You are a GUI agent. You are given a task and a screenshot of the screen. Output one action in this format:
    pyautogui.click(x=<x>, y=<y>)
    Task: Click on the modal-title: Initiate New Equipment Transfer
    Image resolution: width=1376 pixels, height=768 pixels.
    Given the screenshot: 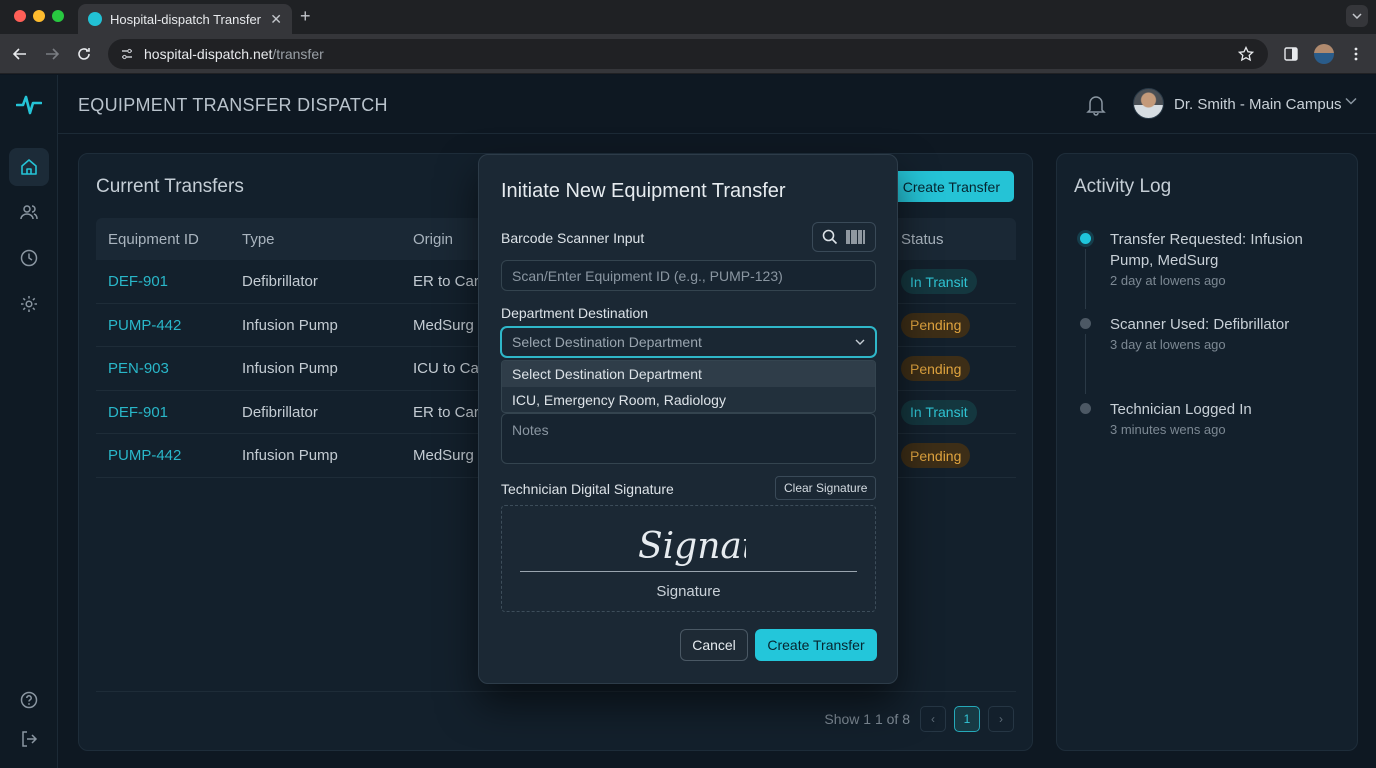 What is the action you would take?
    pyautogui.click(x=643, y=191)
    